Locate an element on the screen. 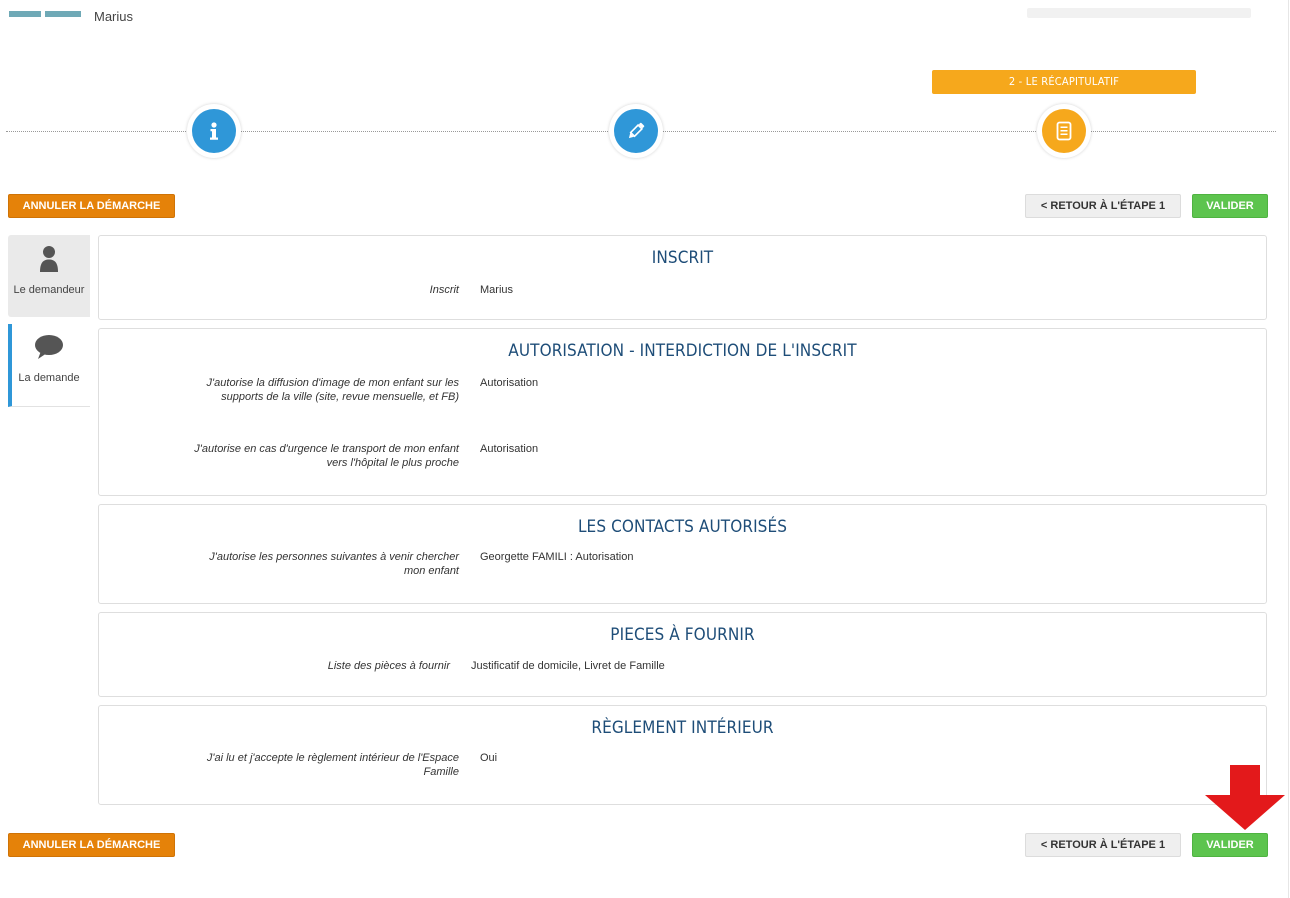  summary-answer: Marius is located at coordinates (497, 290).